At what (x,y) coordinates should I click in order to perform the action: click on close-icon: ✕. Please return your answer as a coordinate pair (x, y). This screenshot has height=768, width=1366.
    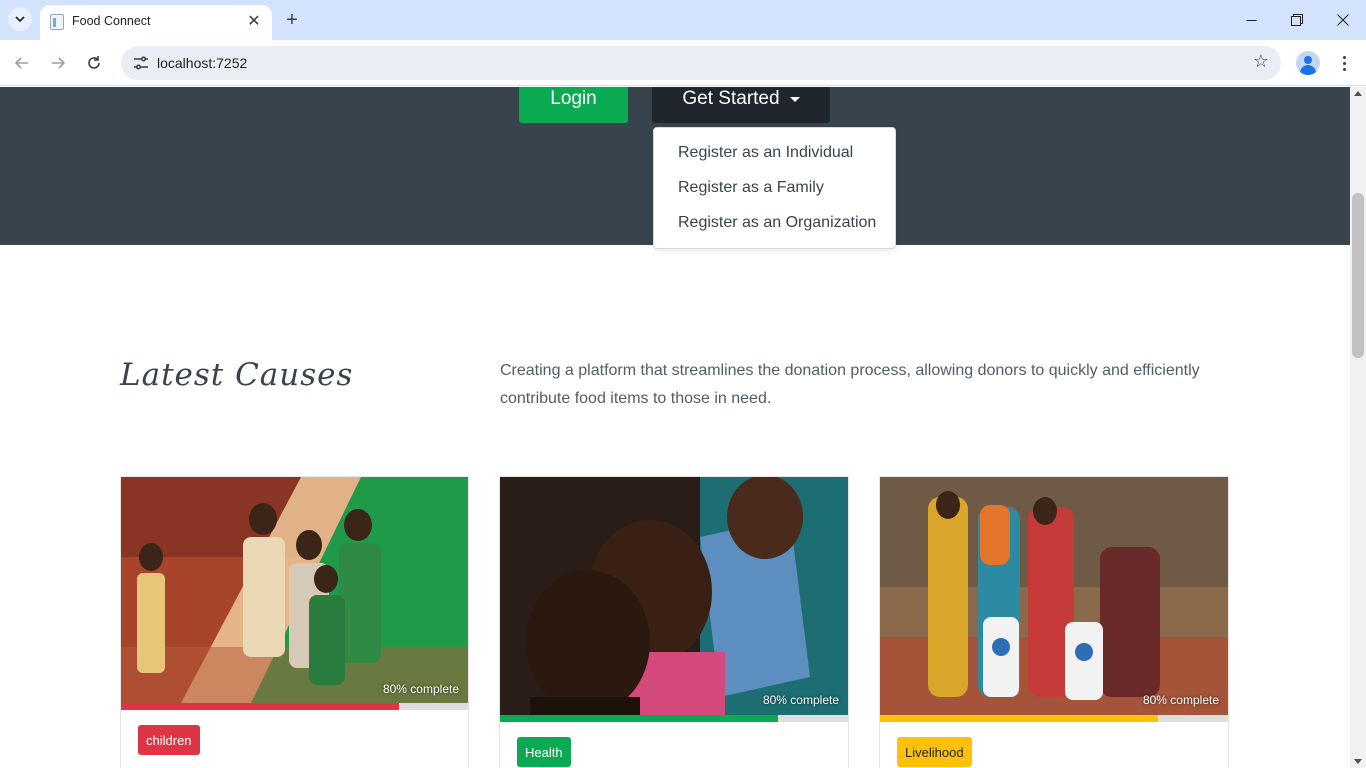
    Looking at the image, I should click on (254, 21).